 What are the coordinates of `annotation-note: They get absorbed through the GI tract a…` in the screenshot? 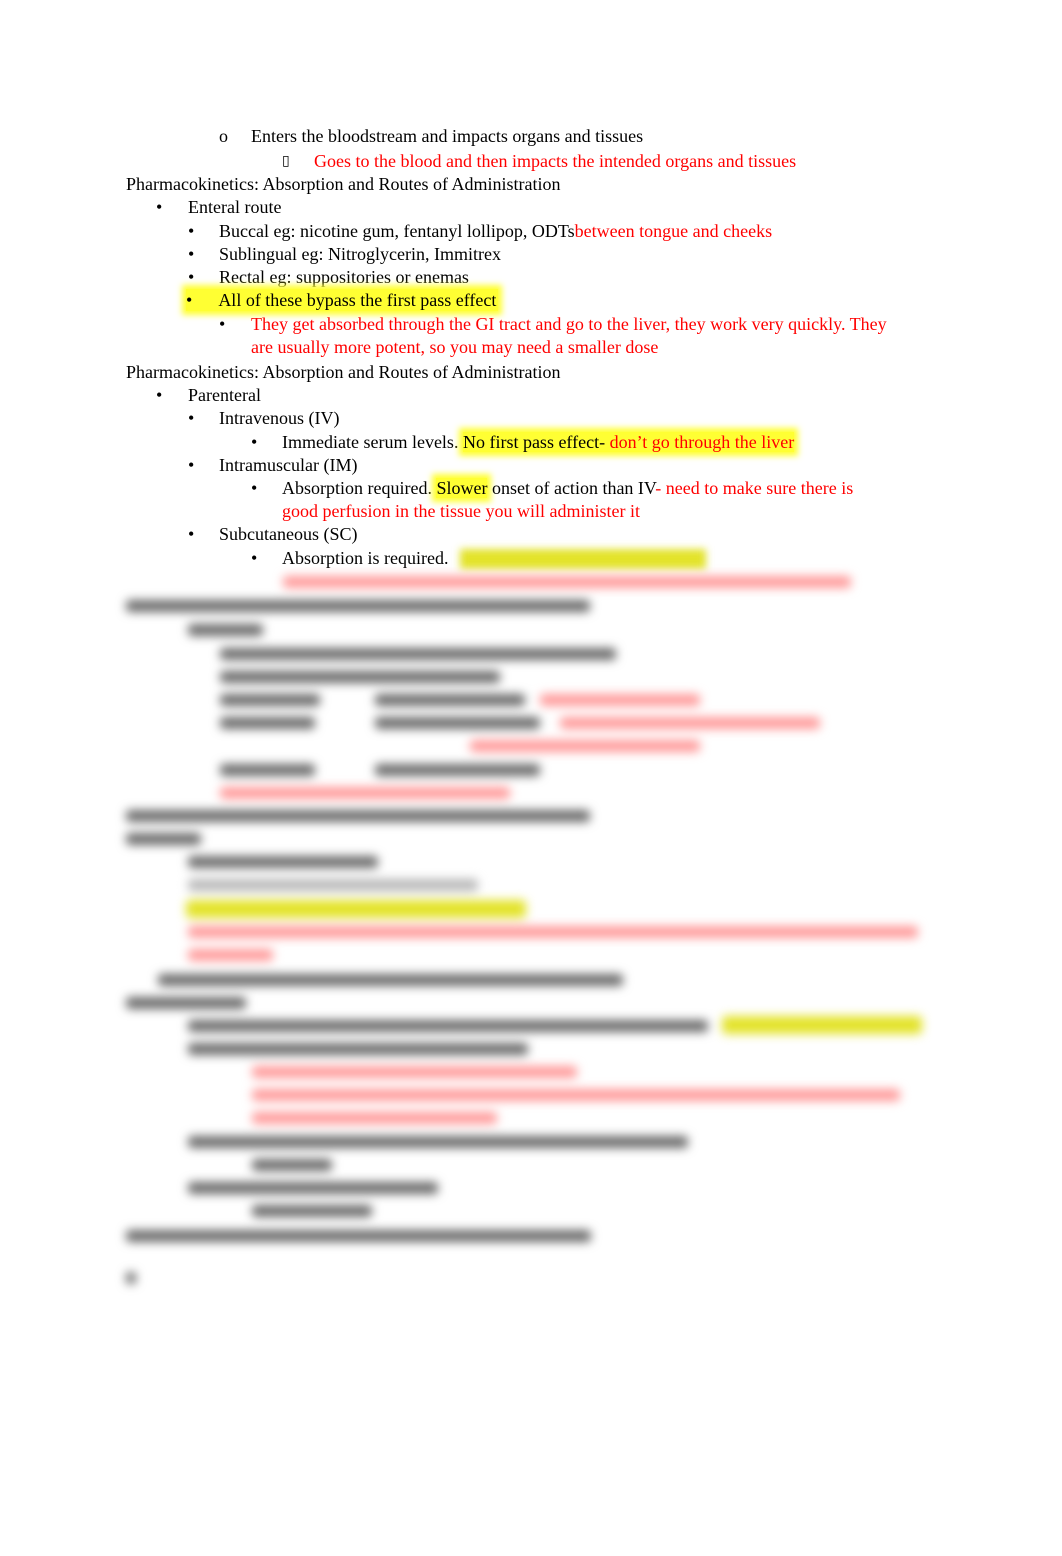 It's located at (569, 324).